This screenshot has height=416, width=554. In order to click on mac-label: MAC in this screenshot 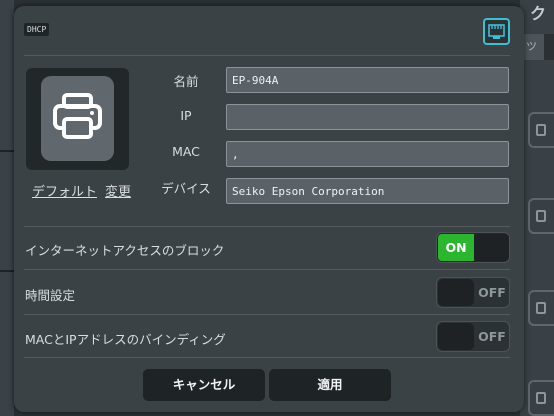, I will do `click(186, 151)`.